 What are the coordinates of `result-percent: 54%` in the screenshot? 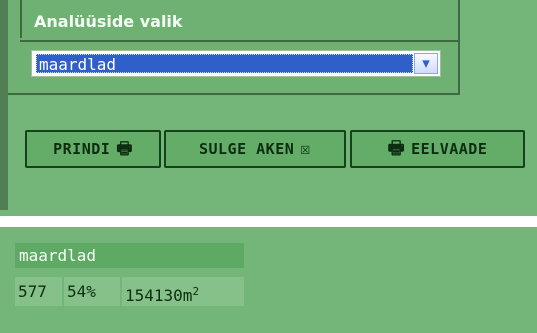 It's located at (92, 291).